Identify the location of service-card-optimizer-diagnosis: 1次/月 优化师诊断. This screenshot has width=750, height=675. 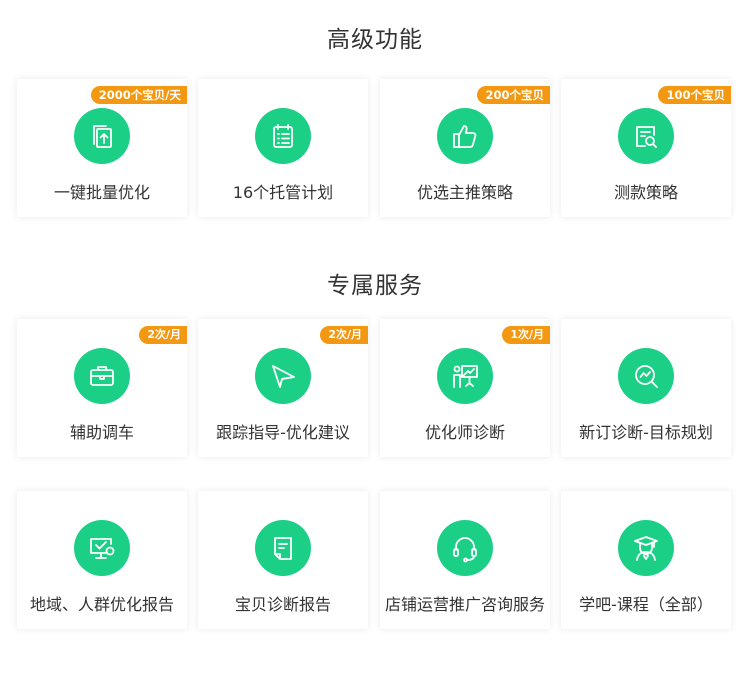
(465, 388).